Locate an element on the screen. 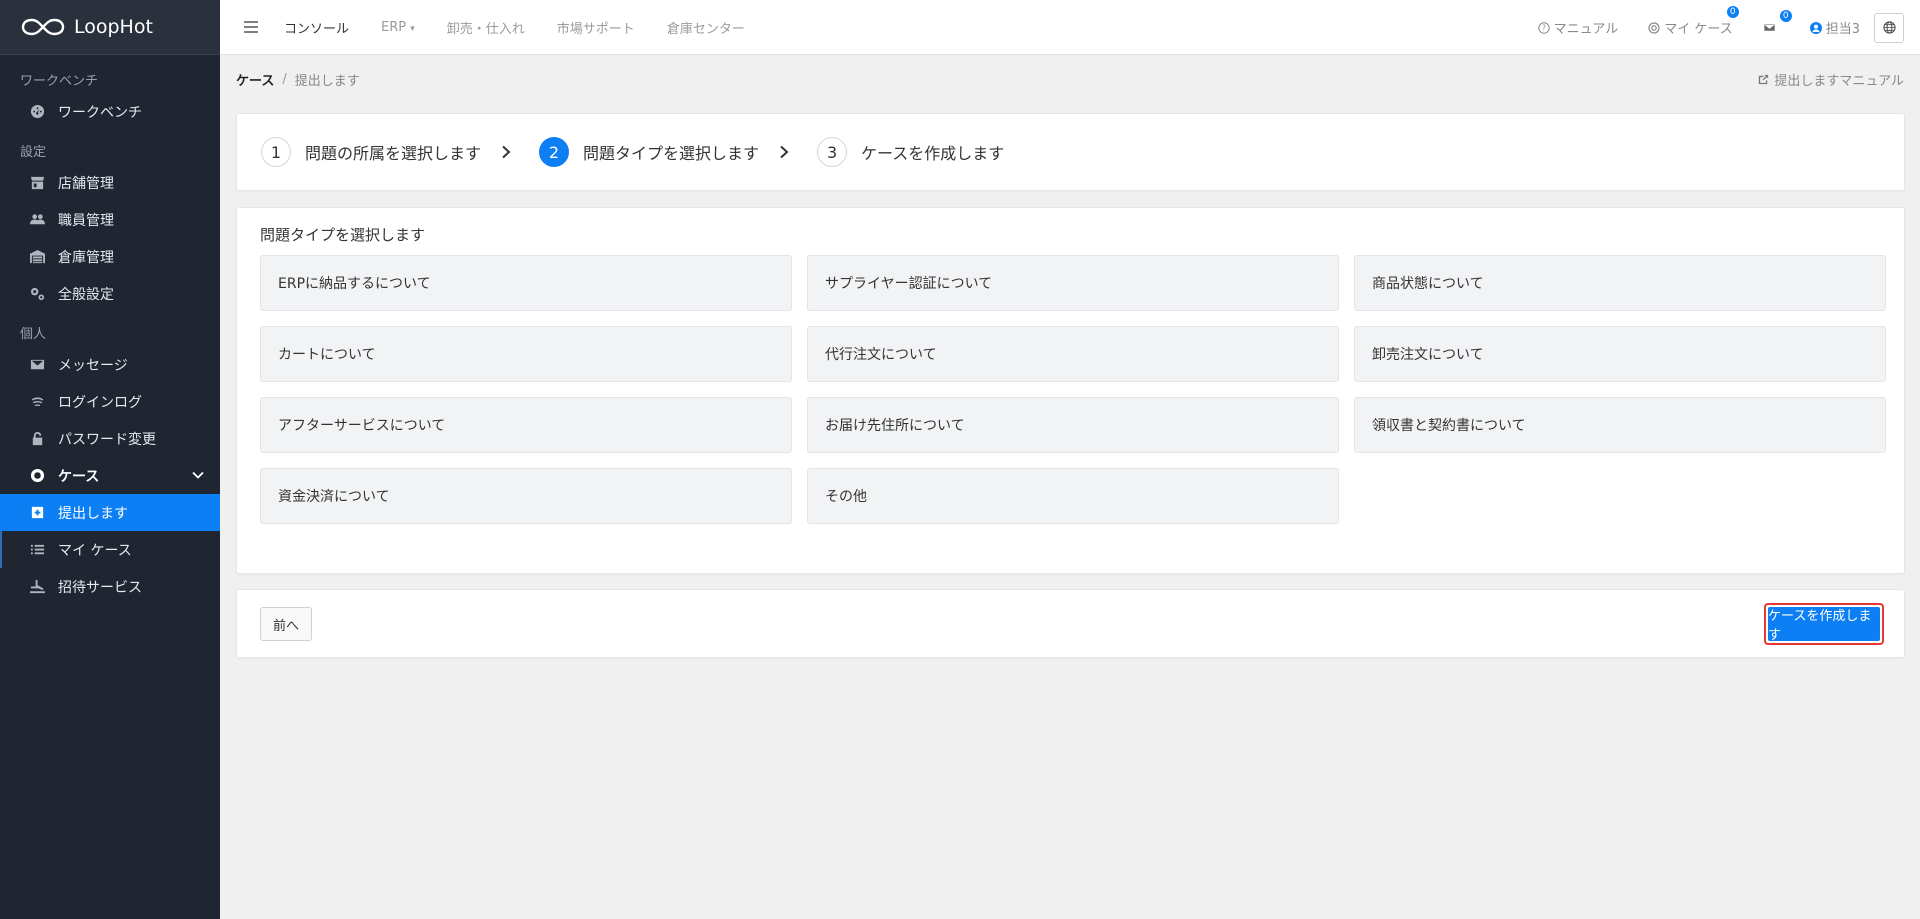  sidebar-item-my-cases: マイ ケース is located at coordinates (110, 549).